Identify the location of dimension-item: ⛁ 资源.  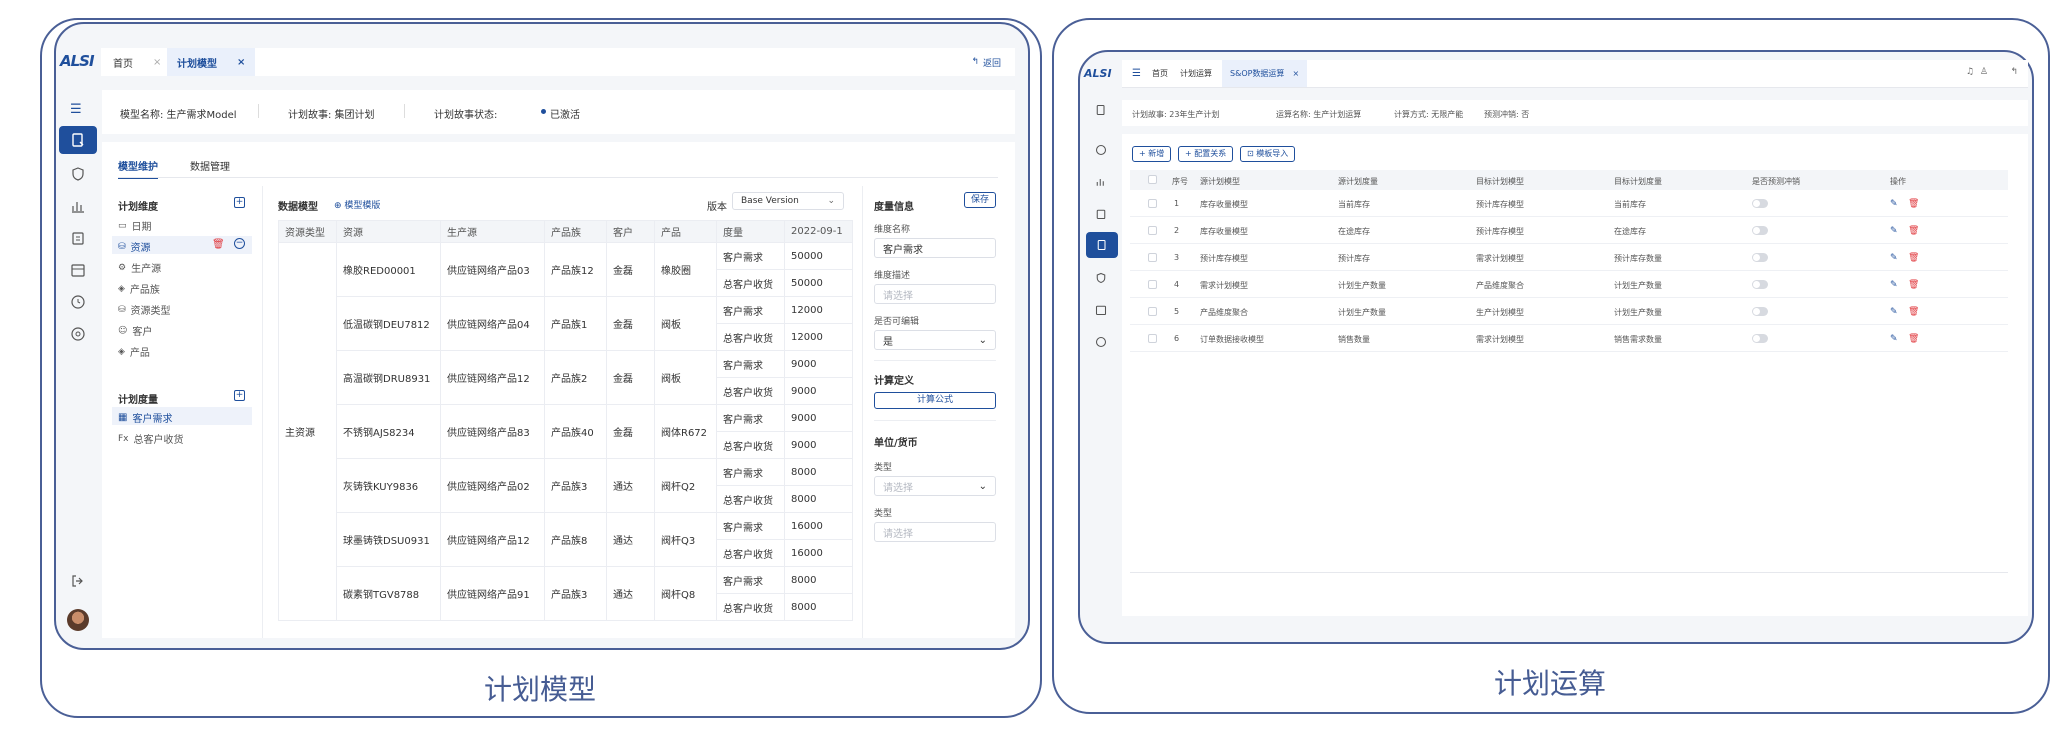
(134, 247).